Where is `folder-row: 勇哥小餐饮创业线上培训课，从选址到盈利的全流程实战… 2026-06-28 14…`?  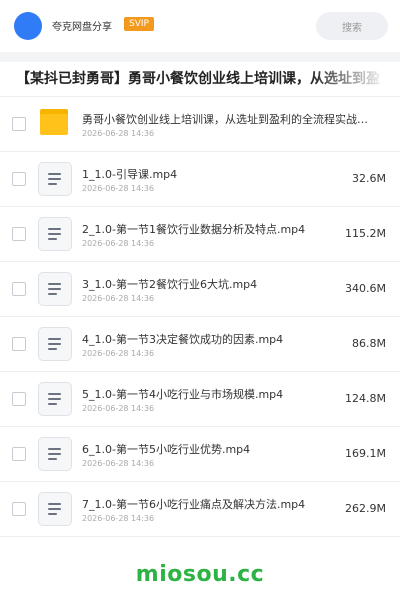
folder-row: 勇哥小餐饮创业线上培训课，从选址到盈利的全流程实战… 2026-06-28 14… is located at coordinates (200, 124).